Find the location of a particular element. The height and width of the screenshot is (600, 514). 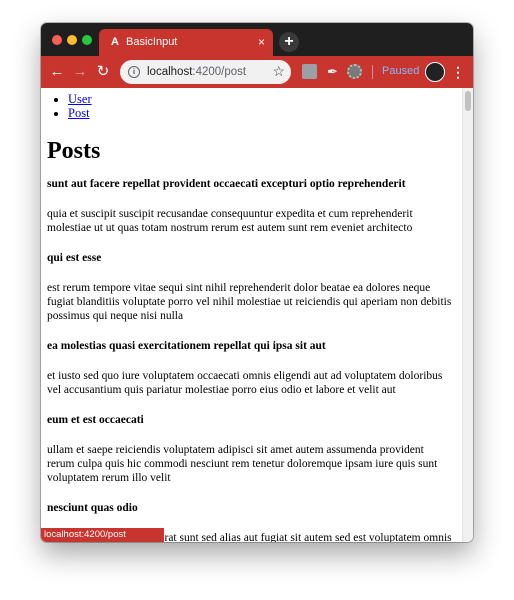

extension-icon is located at coordinates (309, 71).